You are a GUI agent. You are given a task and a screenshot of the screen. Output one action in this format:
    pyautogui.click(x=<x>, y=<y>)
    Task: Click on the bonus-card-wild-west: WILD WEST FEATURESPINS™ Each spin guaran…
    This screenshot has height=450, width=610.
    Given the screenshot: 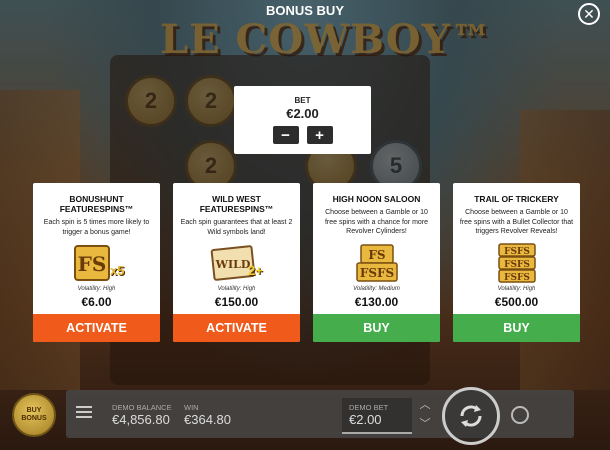 What is the action you would take?
    pyautogui.click(x=236, y=262)
    